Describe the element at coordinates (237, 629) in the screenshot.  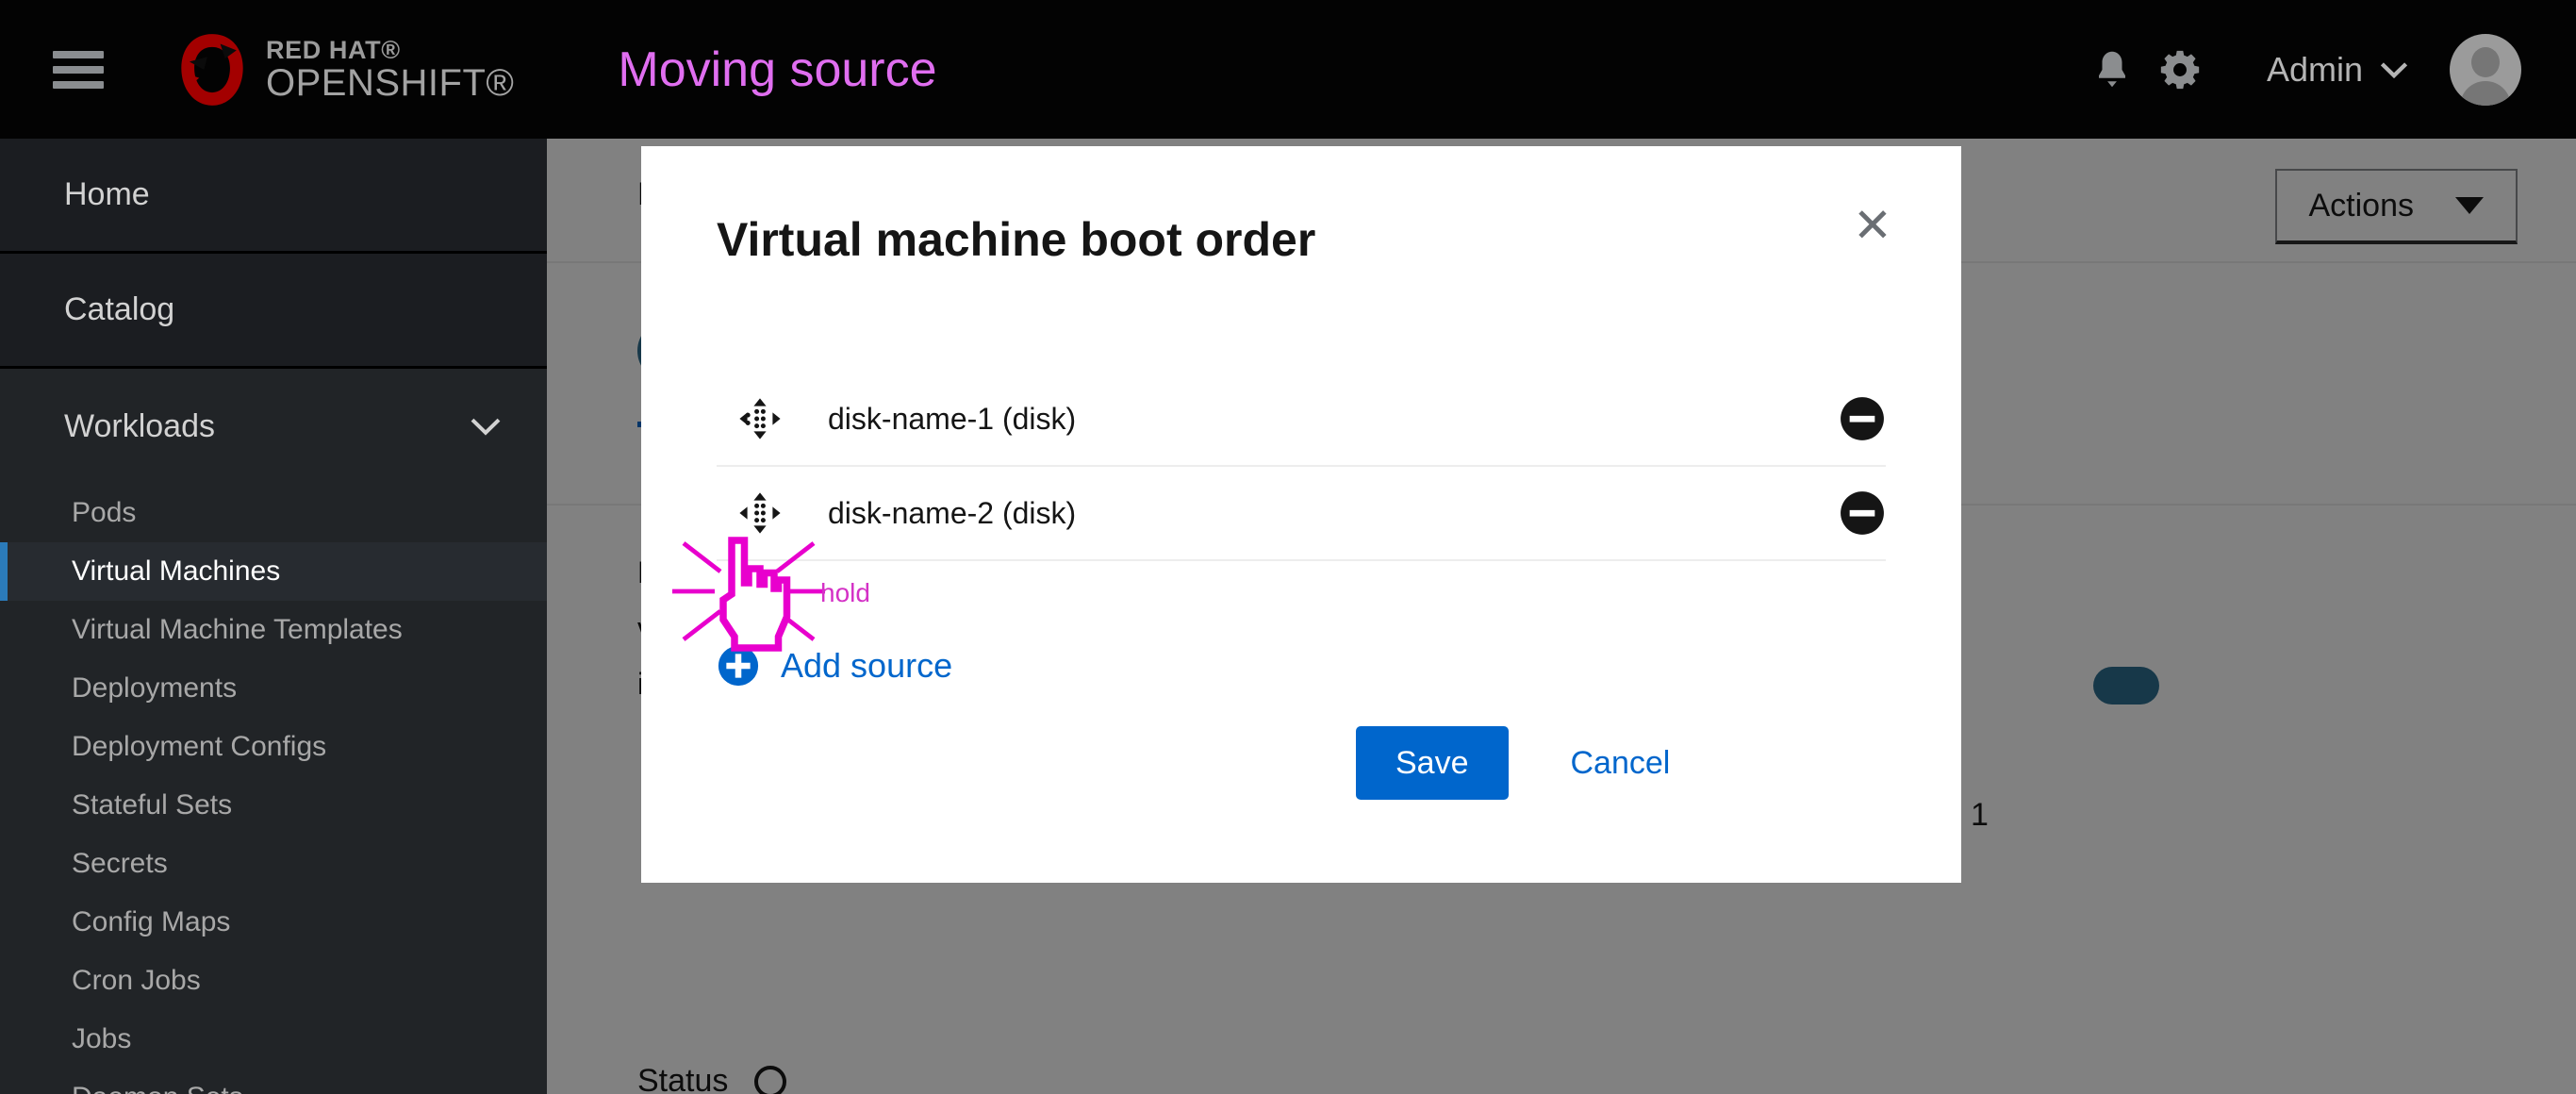
I see `sidebar-item-label: Virtual Machine Templates` at that location.